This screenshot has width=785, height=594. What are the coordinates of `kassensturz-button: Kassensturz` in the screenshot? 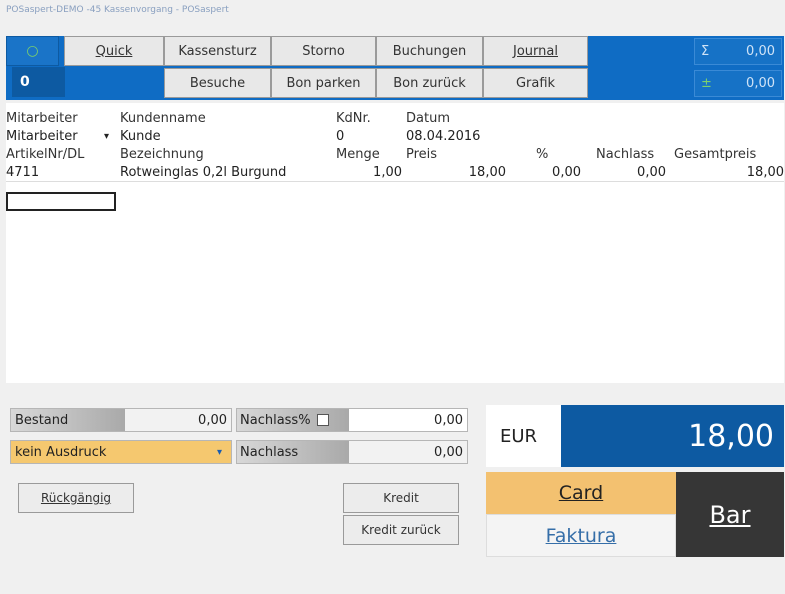 It's located at (217, 51).